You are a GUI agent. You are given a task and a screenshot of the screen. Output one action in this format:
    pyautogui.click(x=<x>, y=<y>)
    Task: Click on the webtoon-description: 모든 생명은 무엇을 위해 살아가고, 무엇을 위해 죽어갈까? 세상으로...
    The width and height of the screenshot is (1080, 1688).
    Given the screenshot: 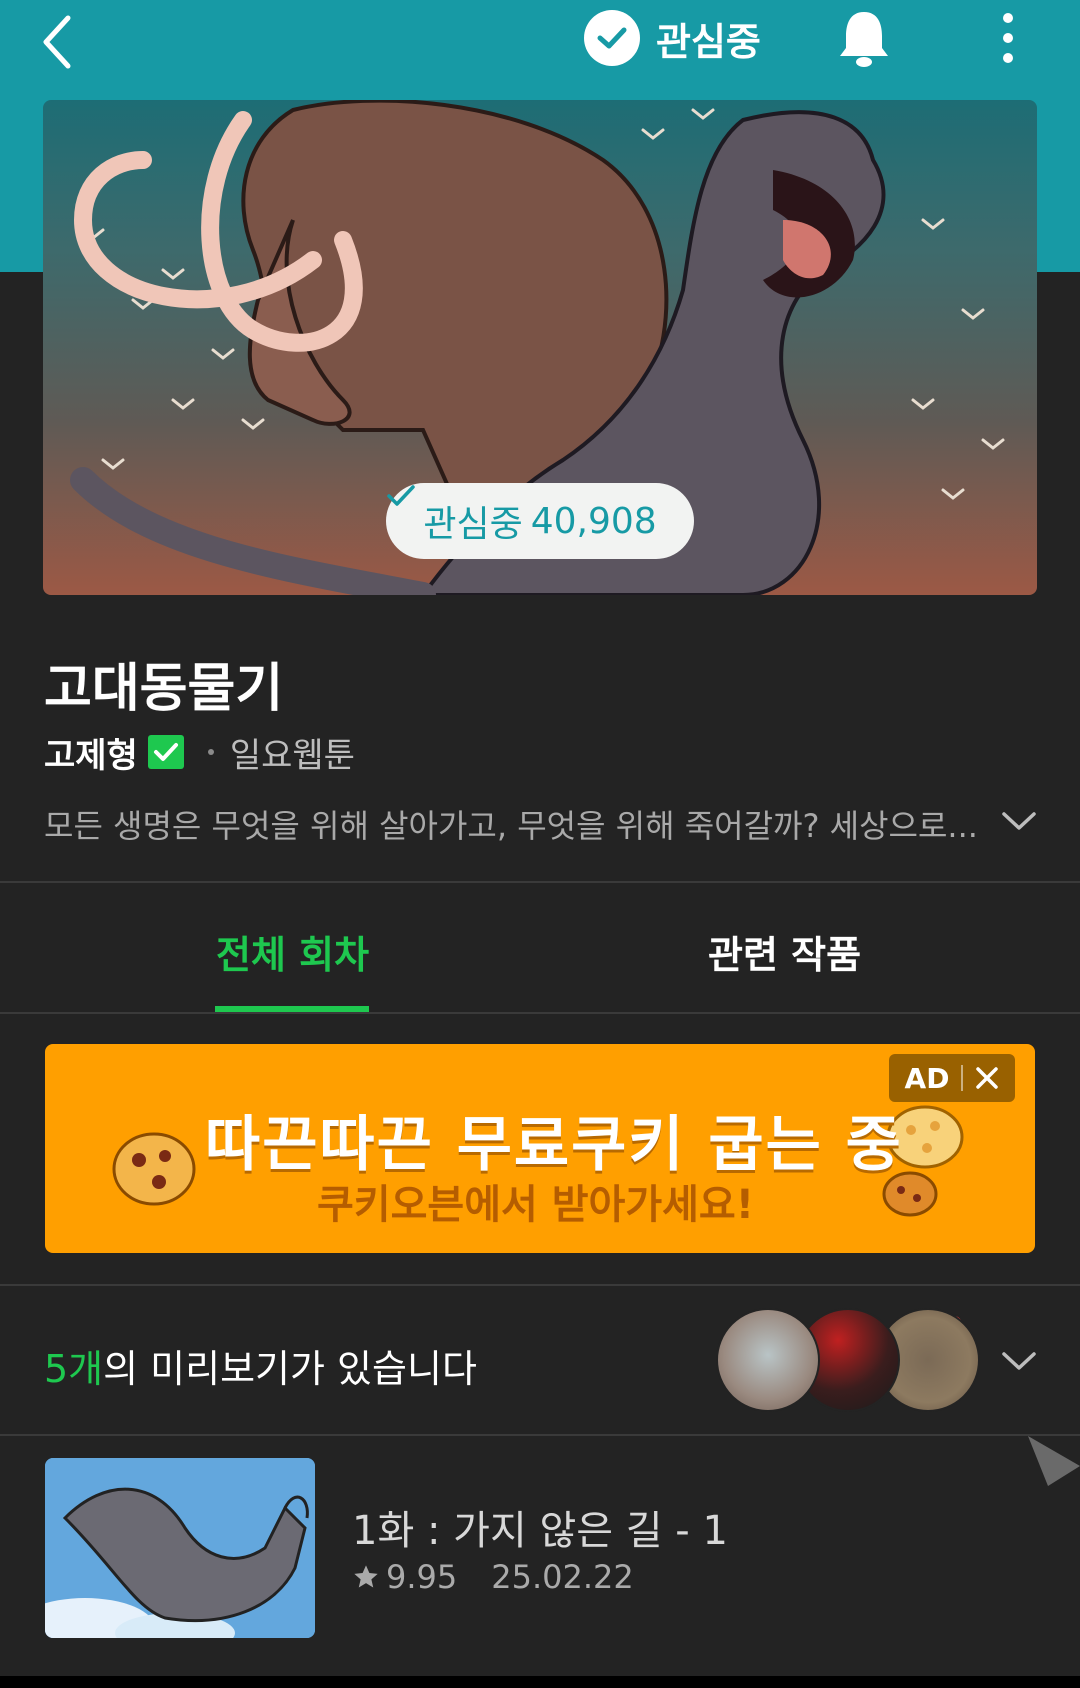 What is the action you would take?
    pyautogui.click(x=511, y=824)
    